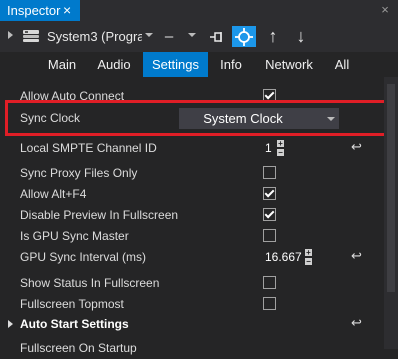 The width and height of the screenshot is (398, 359). I want to click on property-label: Local SMPTE Channel ID, so click(88, 148).